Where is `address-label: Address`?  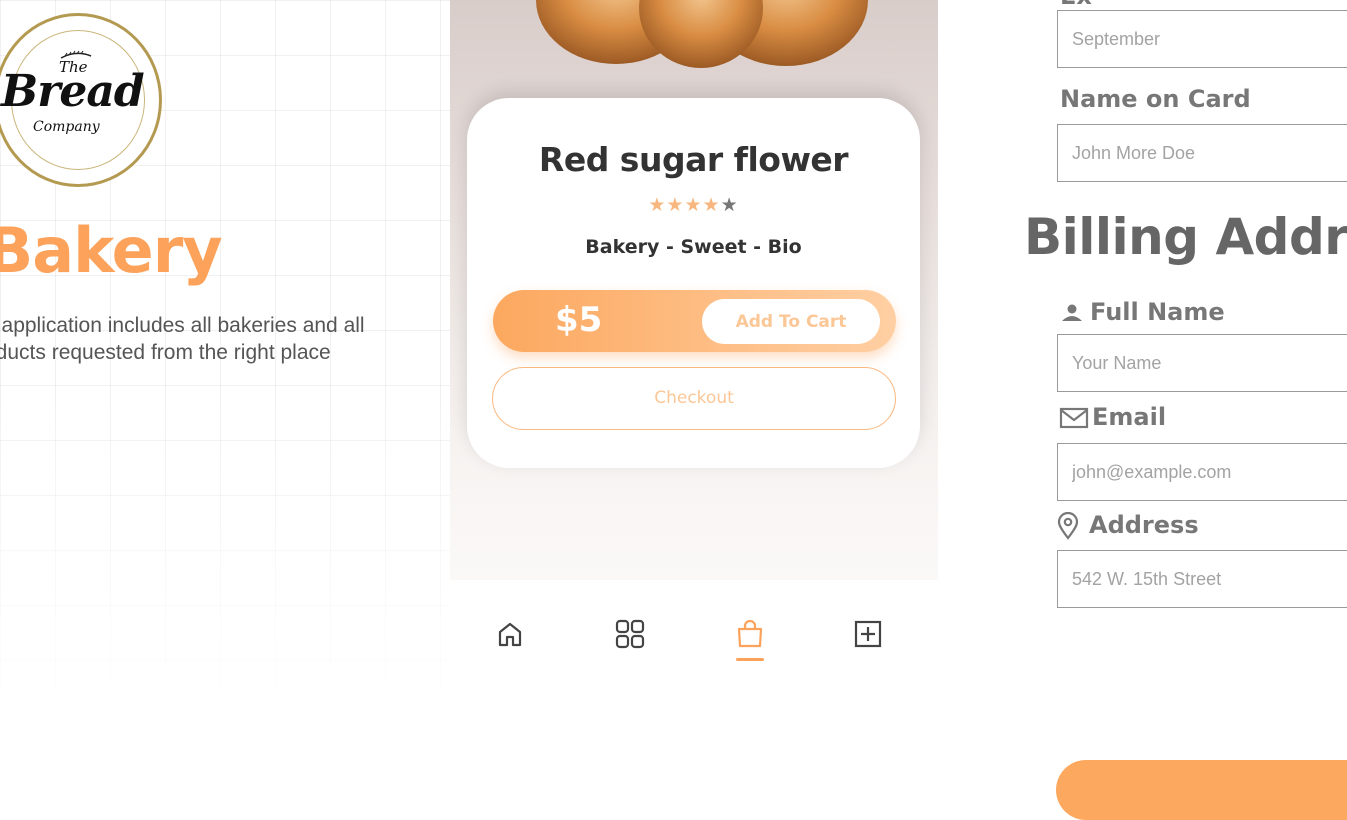 address-label: Address is located at coordinates (1128, 525).